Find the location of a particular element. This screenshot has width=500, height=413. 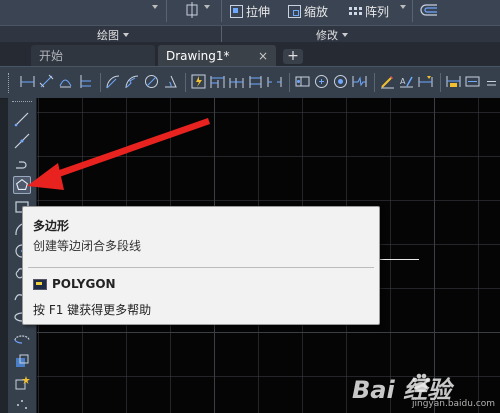

tab-drawing1-label: Drawing1* is located at coordinates (198, 55).